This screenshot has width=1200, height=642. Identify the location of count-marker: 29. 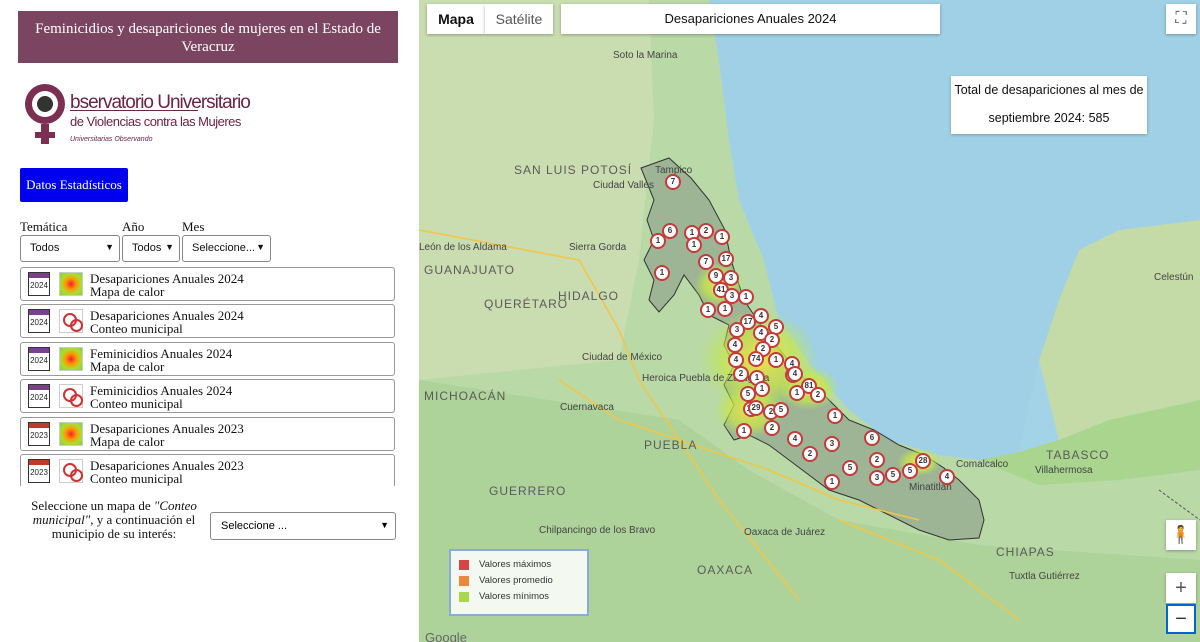
(756, 408).